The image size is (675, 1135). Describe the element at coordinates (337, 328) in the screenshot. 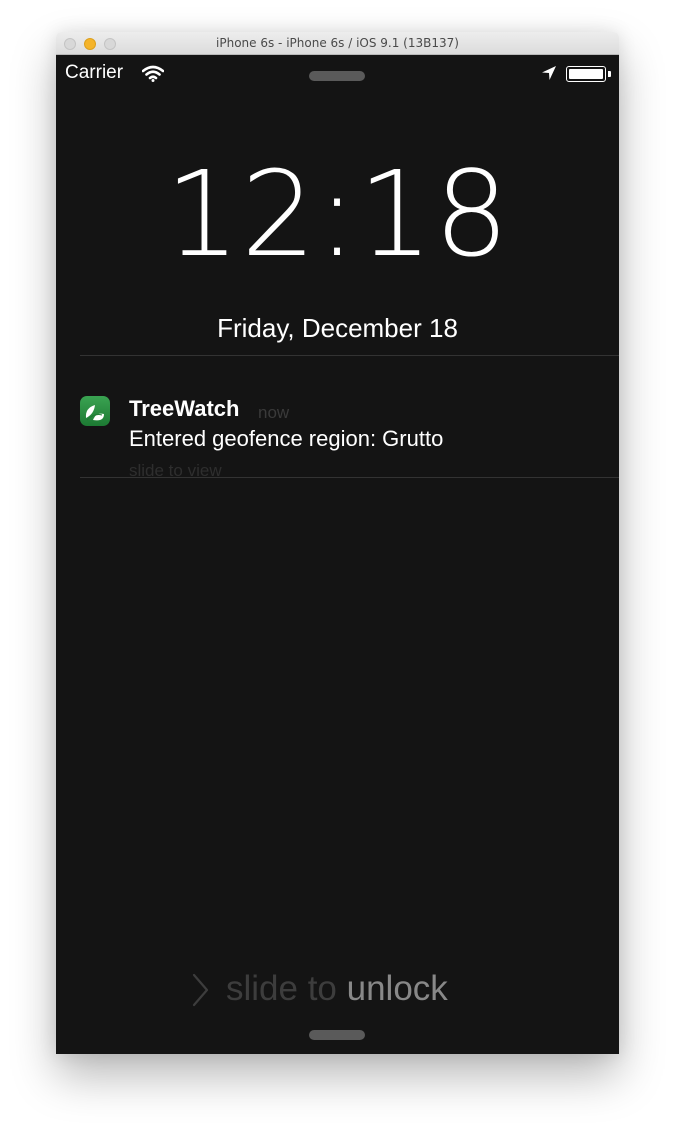

I see `lock-date: Friday, December 18` at that location.